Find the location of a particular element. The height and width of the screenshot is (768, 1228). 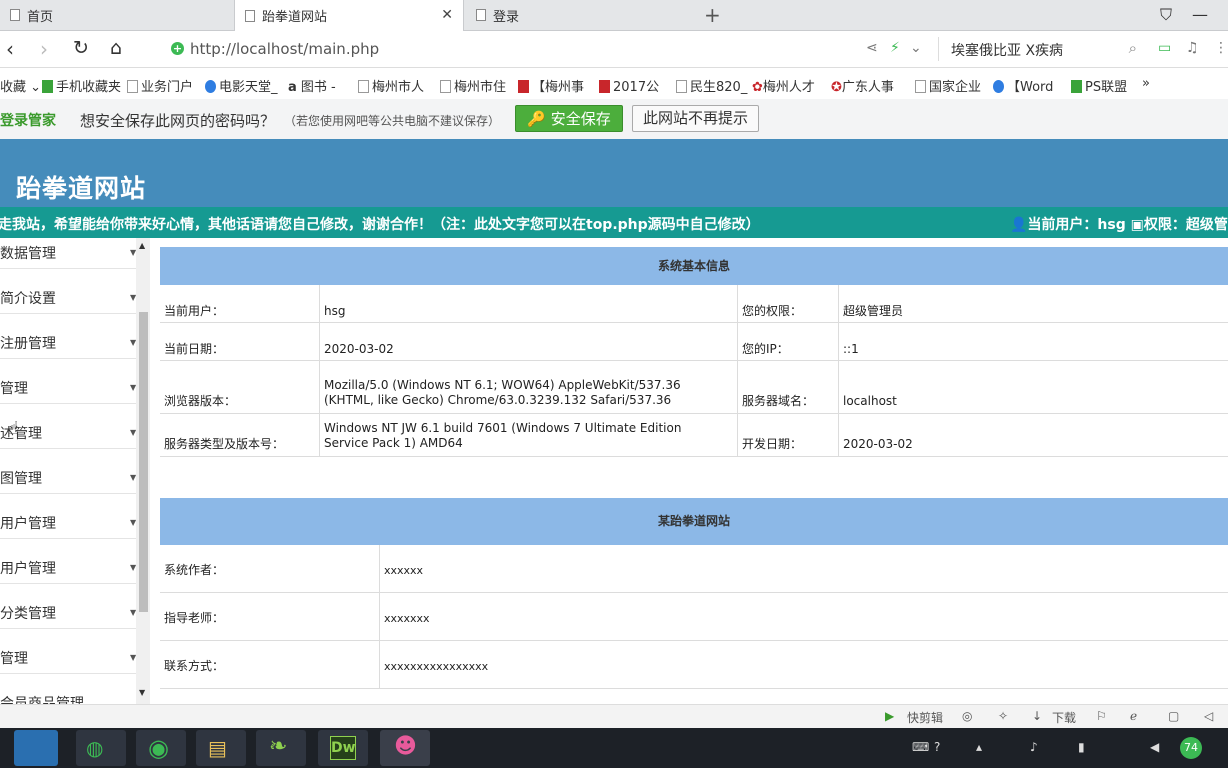

password-question: 想安全保存此网页的密码吗？ is located at coordinates (178, 121).